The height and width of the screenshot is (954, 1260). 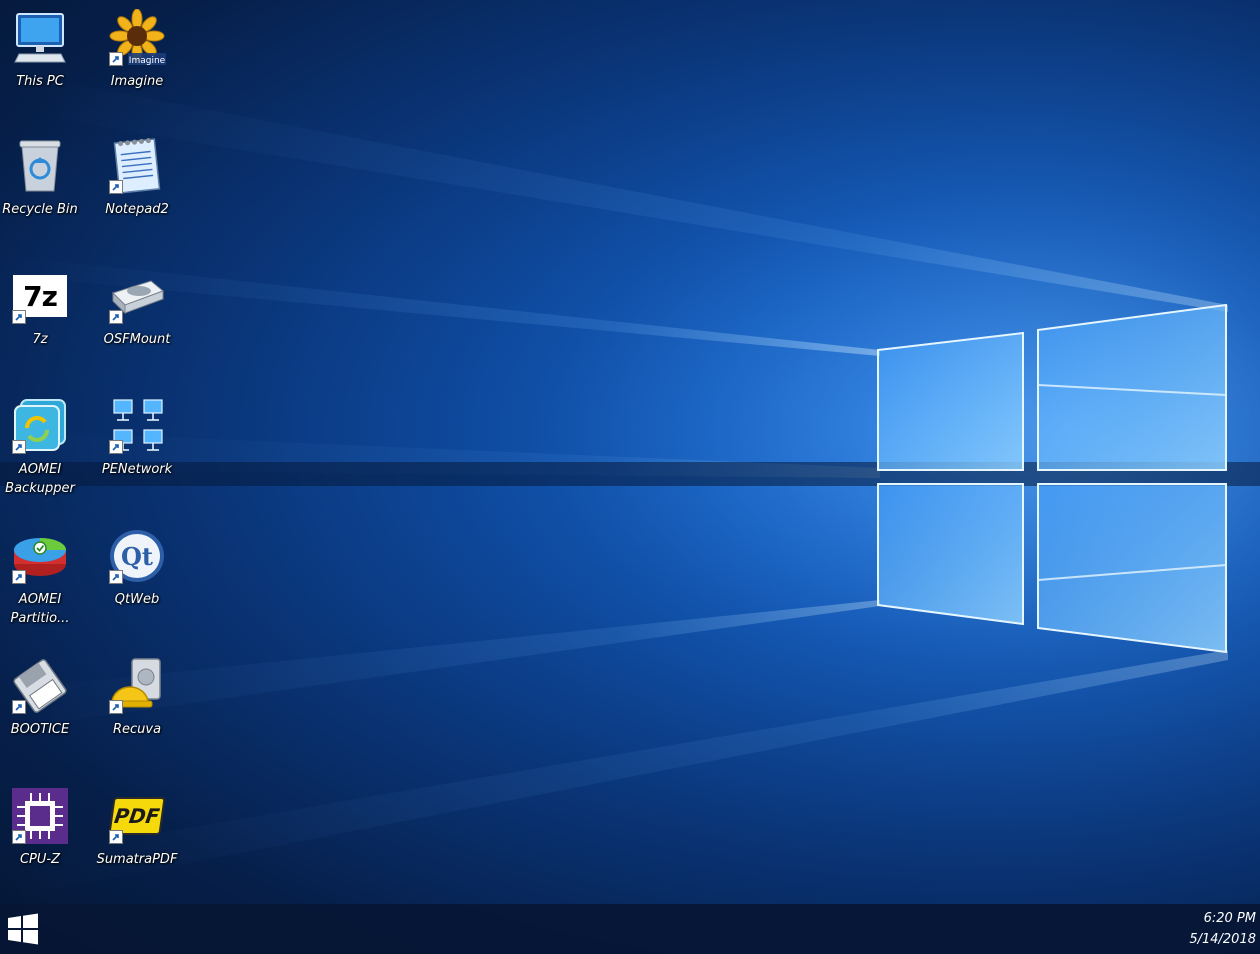 What do you see at coordinates (40, 81) in the screenshot?
I see `icon-label: This PC` at bounding box center [40, 81].